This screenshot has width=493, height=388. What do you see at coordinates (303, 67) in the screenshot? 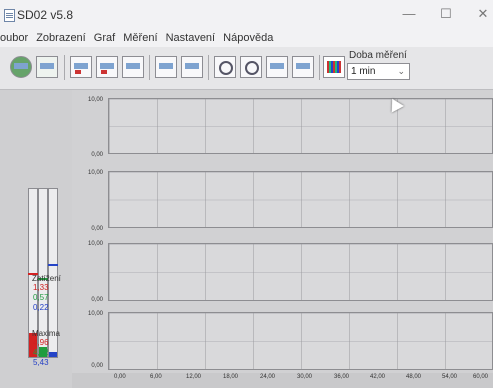
I see `scroll-right-icon` at bounding box center [303, 67].